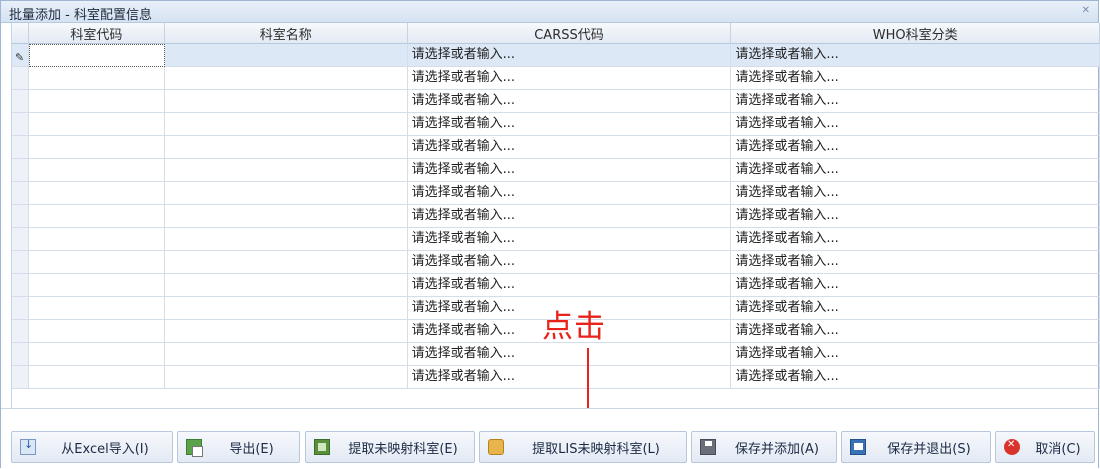  I want to click on save-exit-icon, so click(858, 447).